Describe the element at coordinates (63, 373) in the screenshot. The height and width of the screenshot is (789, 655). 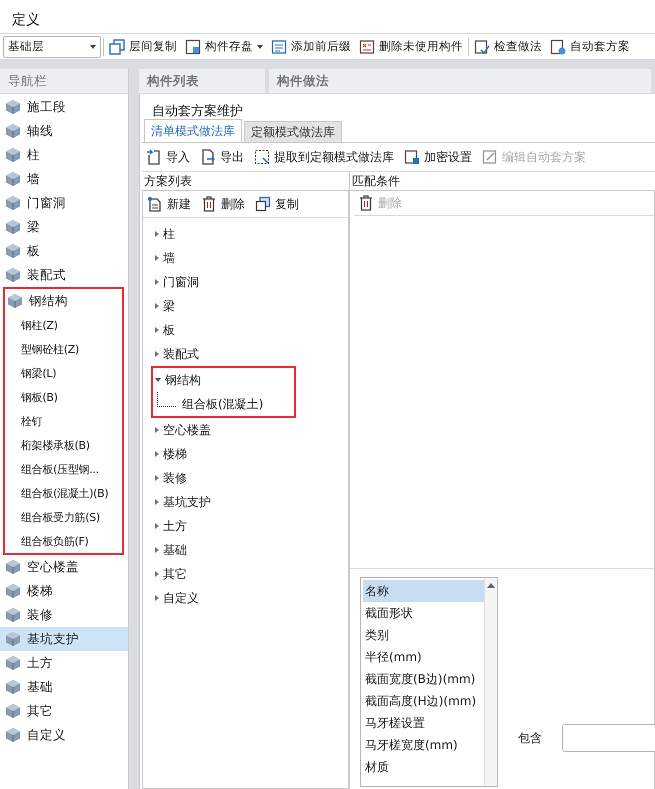
I see `nav-item: 钢梁(L)` at that location.